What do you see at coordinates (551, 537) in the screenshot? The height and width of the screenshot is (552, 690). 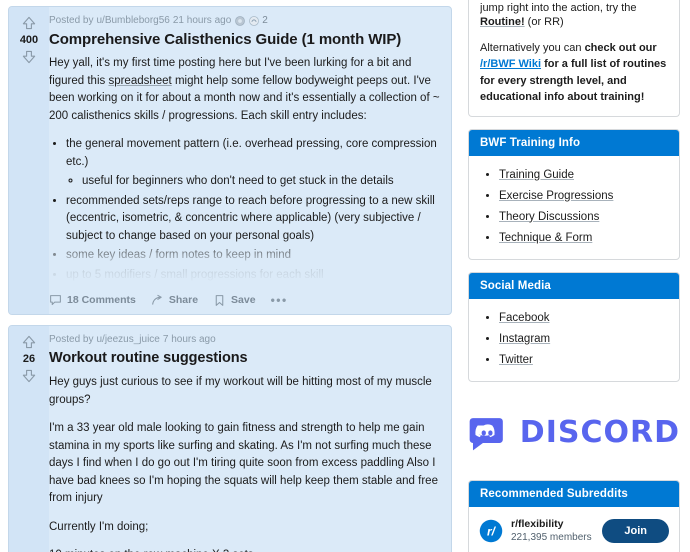 I see `subreddit-members: 221,395 members` at bounding box center [551, 537].